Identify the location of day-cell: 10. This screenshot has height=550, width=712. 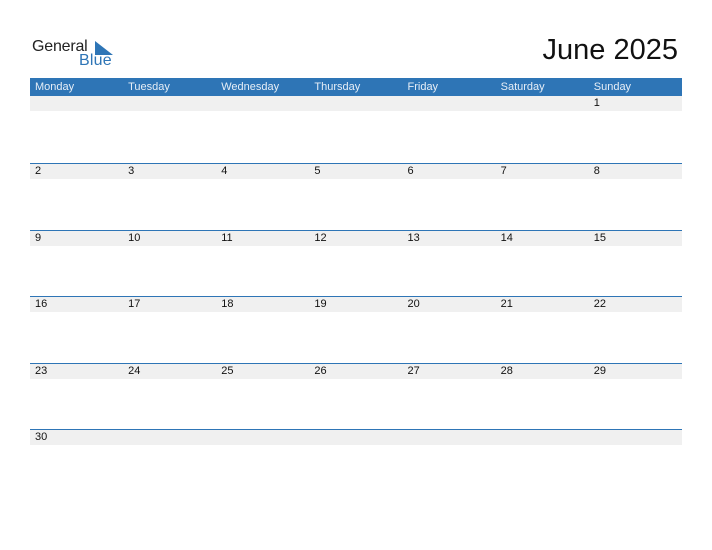
(134, 237).